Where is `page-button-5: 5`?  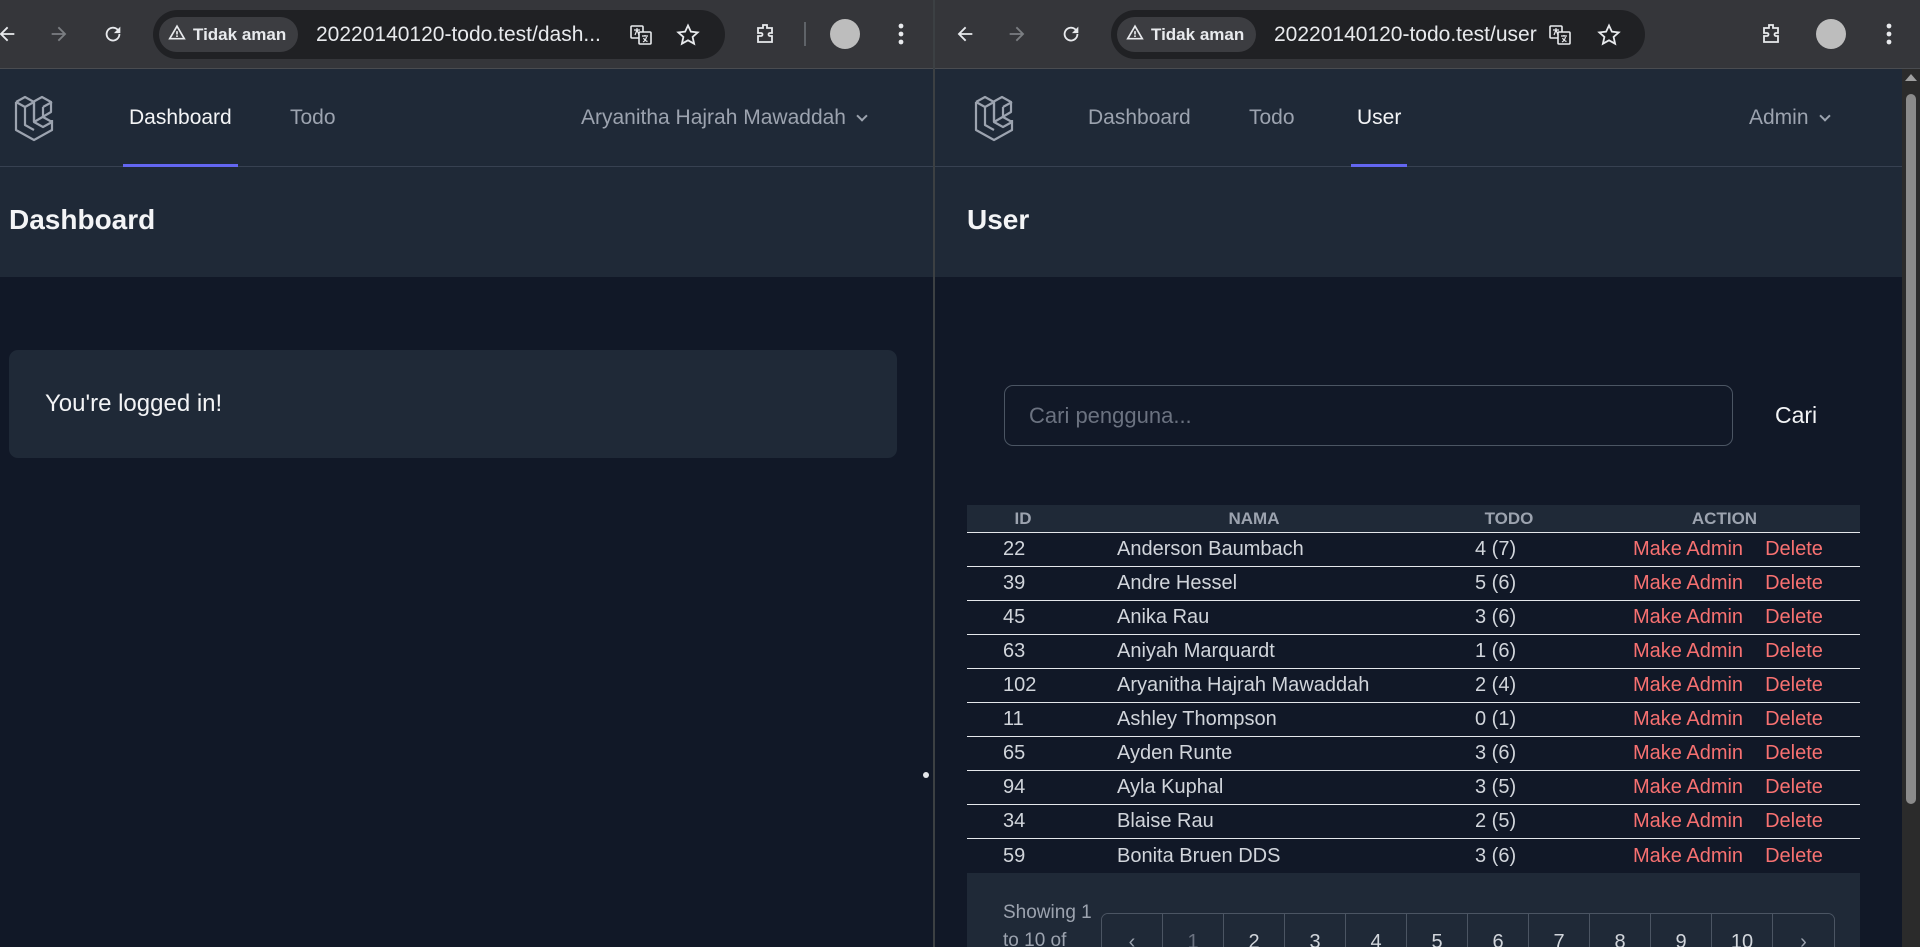 page-button-5: 5 is located at coordinates (1437, 930).